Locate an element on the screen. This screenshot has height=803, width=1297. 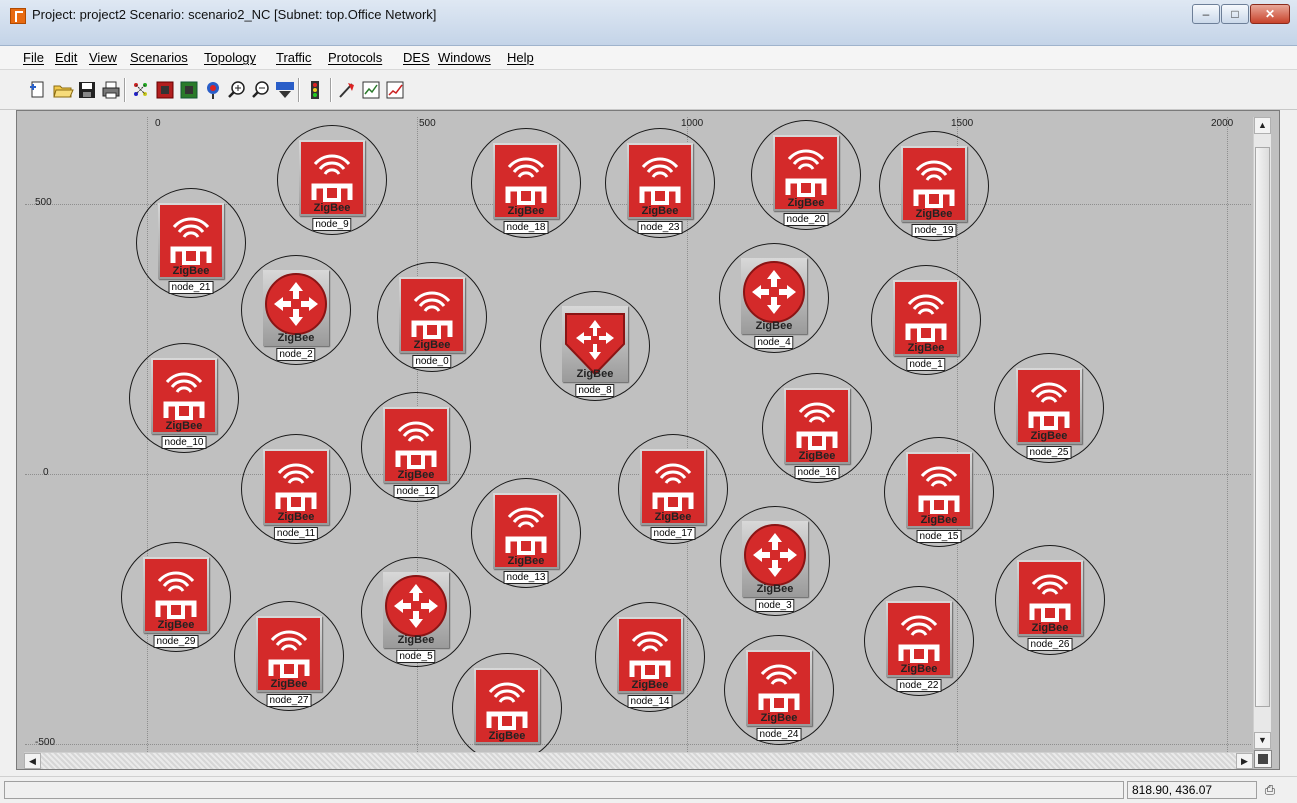
failure-icon is located at coordinates (347, 90).